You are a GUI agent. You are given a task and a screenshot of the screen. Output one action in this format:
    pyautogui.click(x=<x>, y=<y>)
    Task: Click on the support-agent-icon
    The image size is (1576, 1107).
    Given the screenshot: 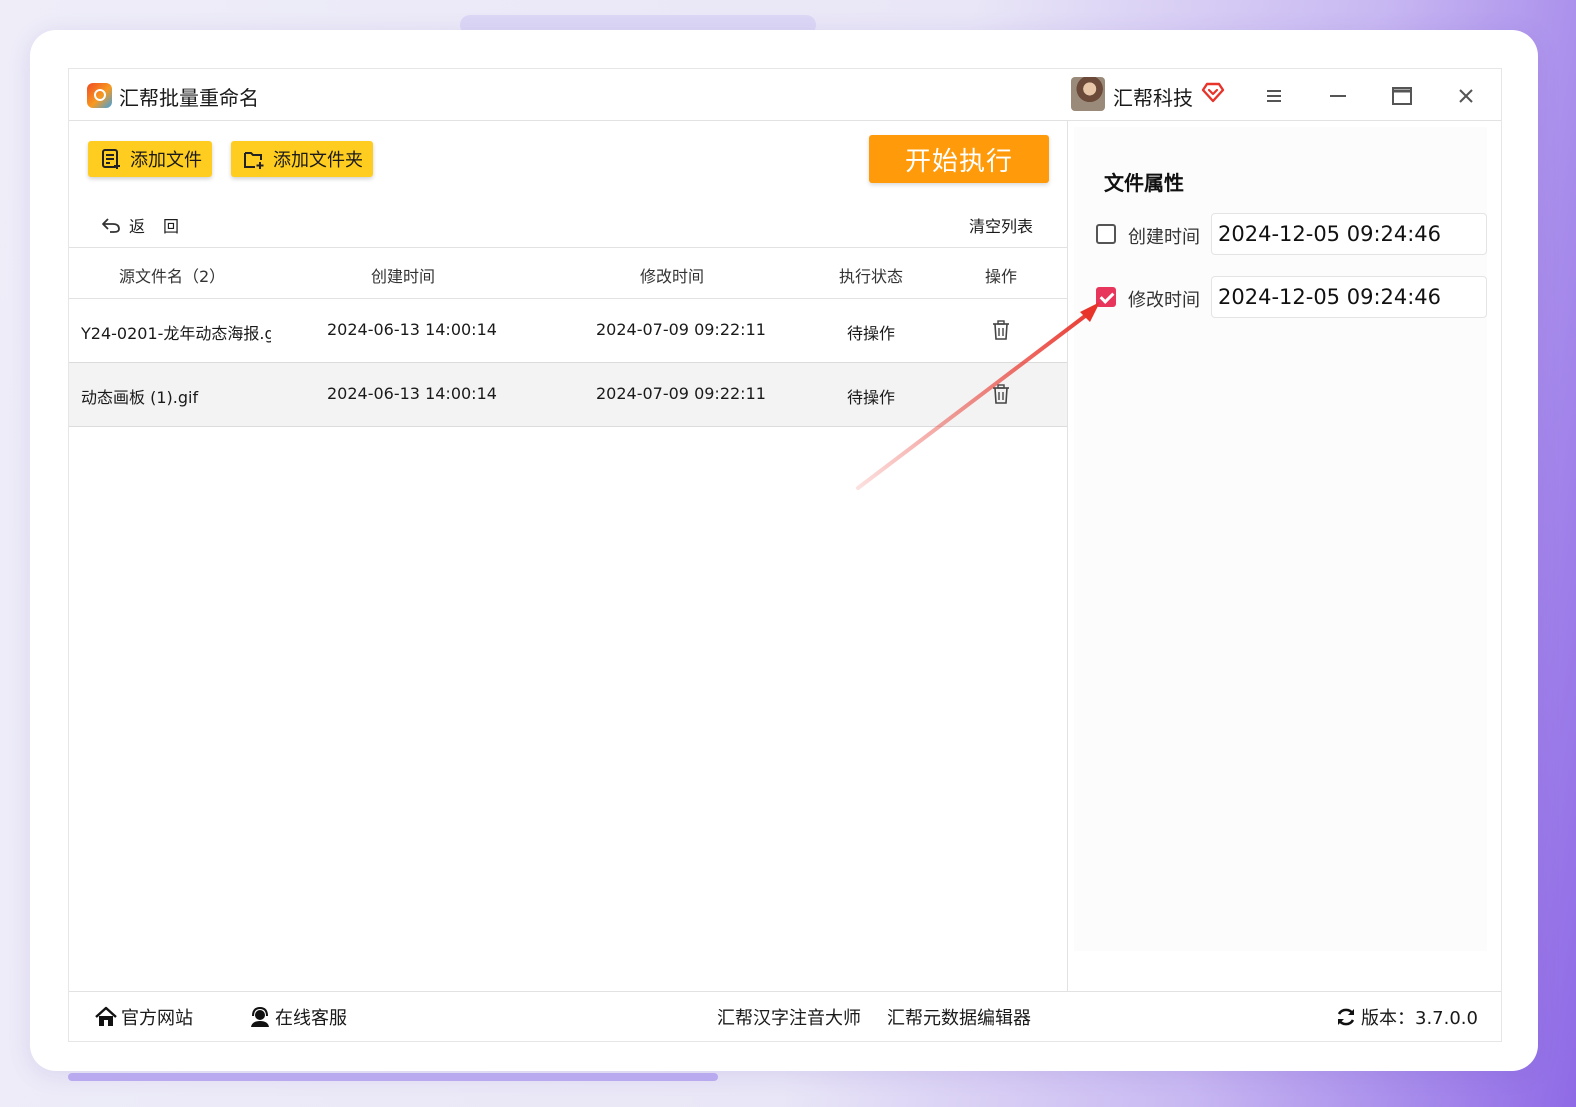 What is the action you would take?
    pyautogui.click(x=260, y=1016)
    